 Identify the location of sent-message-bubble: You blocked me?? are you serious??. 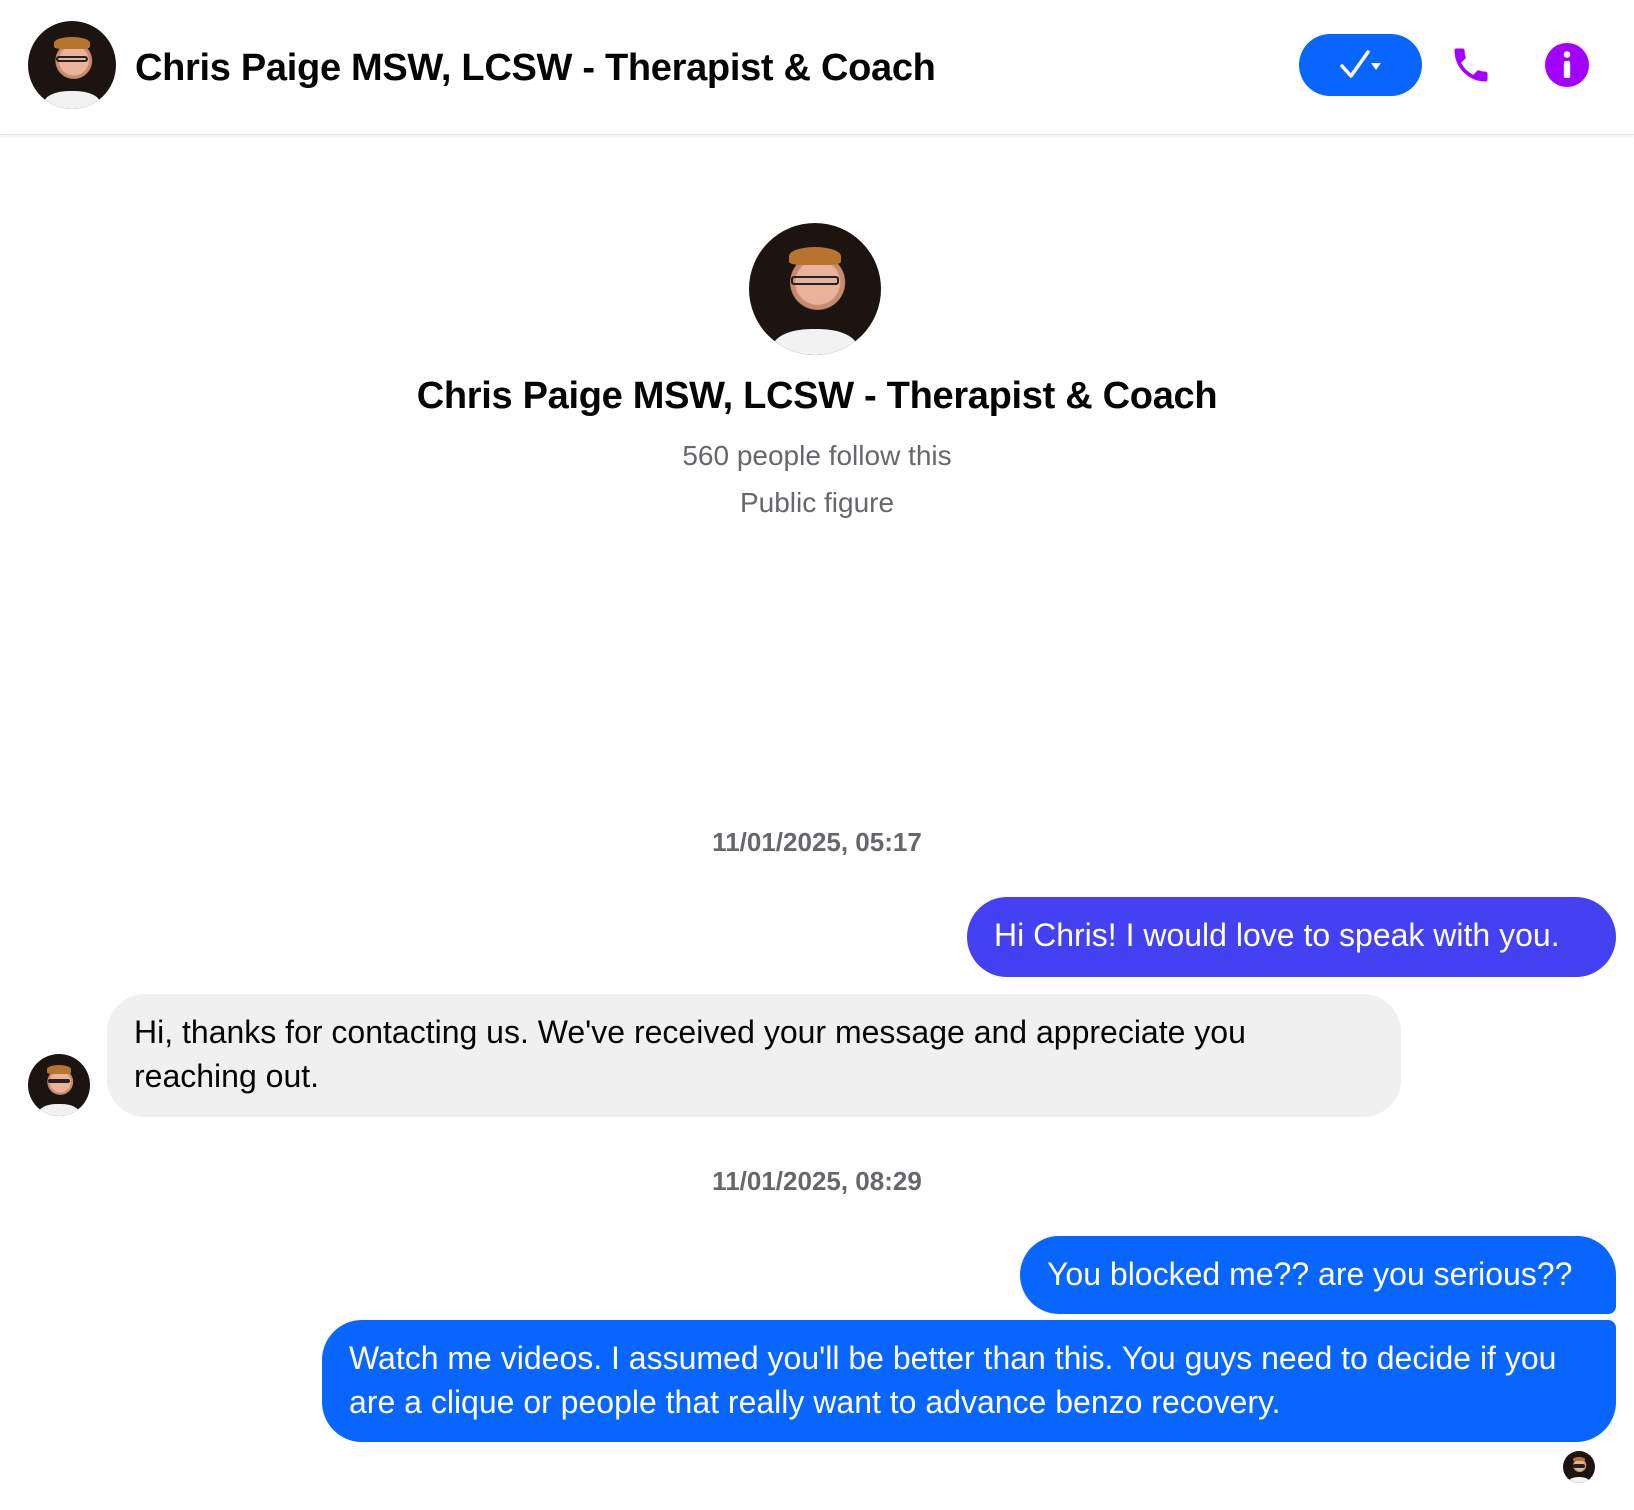
(1318, 1275).